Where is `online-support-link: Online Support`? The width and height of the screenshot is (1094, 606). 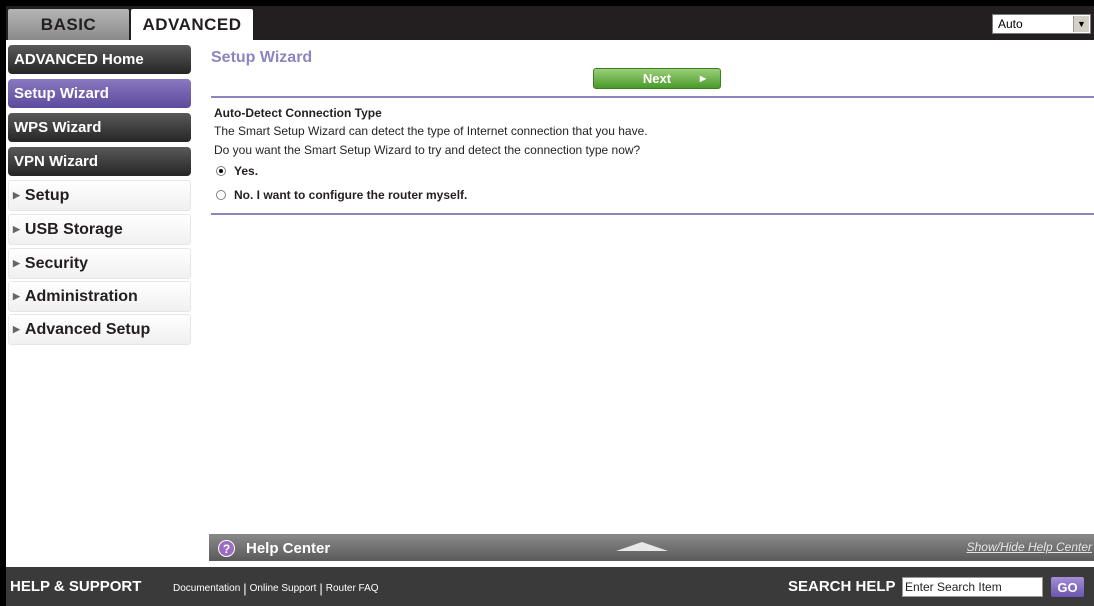
online-support-link: Online Support is located at coordinates (283, 588).